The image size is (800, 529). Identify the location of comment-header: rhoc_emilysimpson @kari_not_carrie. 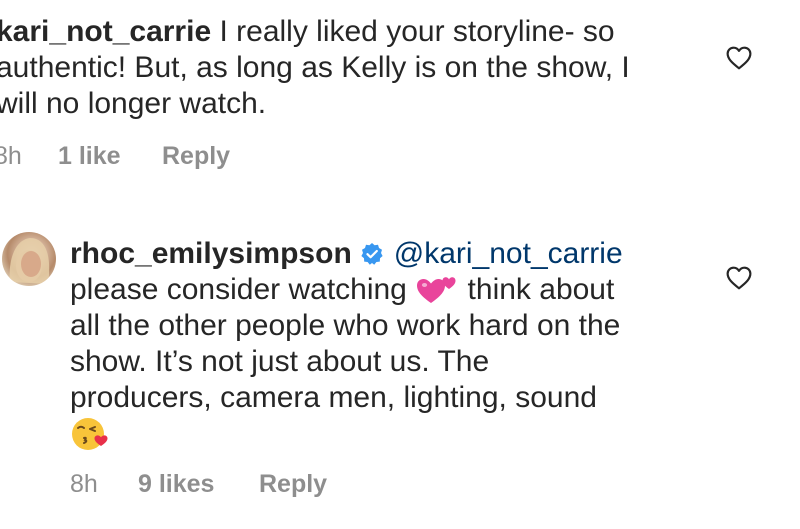
(346, 254).